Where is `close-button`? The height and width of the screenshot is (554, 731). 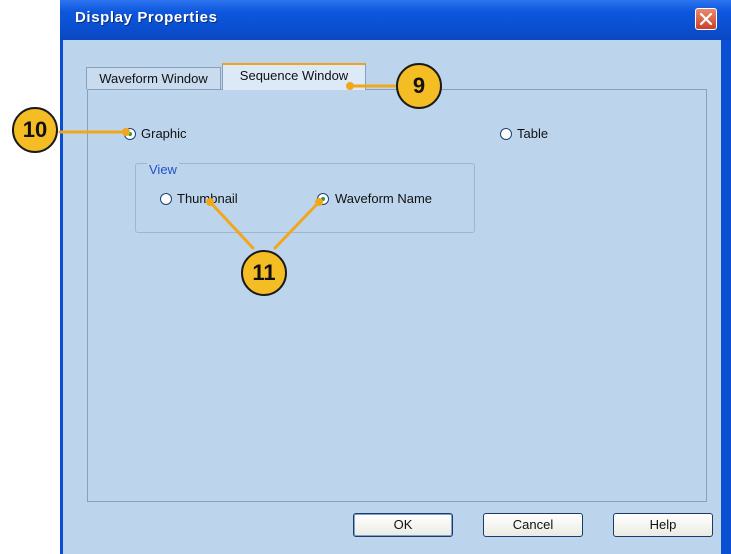 close-button is located at coordinates (706, 19).